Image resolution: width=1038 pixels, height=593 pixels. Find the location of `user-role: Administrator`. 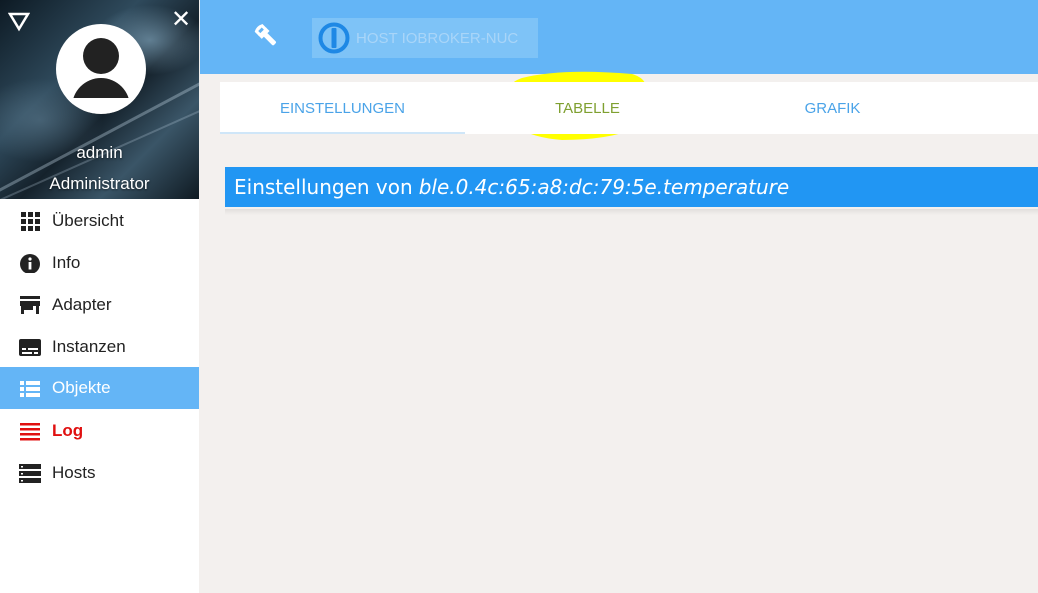

user-role: Administrator is located at coordinates (99, 183).